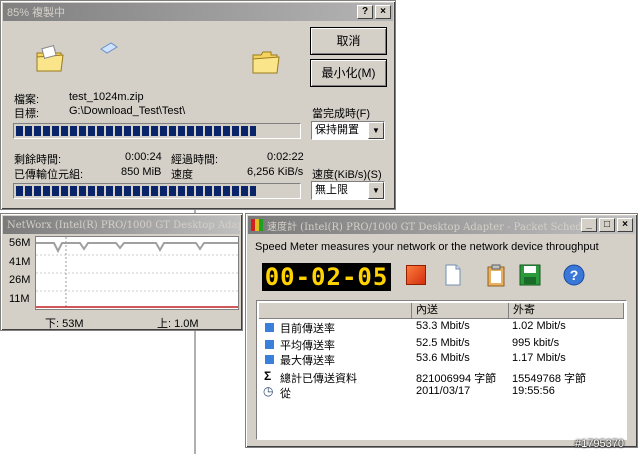  I want to click on save-icon, so click(530, 275).